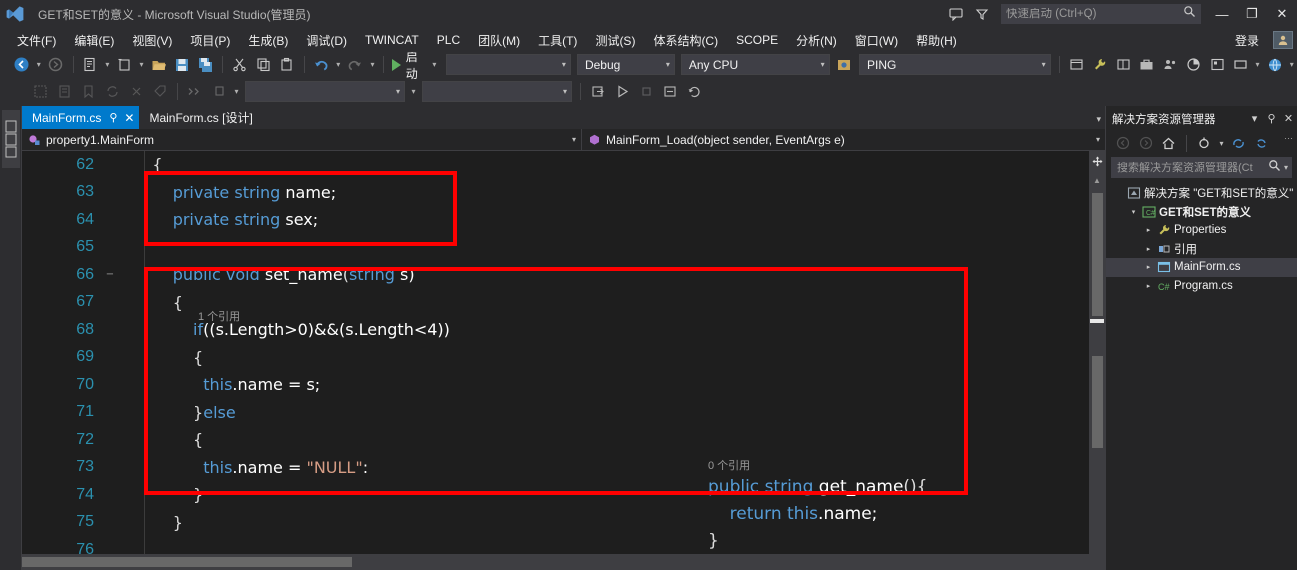 The width and height of the screenshot is (1297, 570). I want to click on browser-icon, so click(1274, 65).